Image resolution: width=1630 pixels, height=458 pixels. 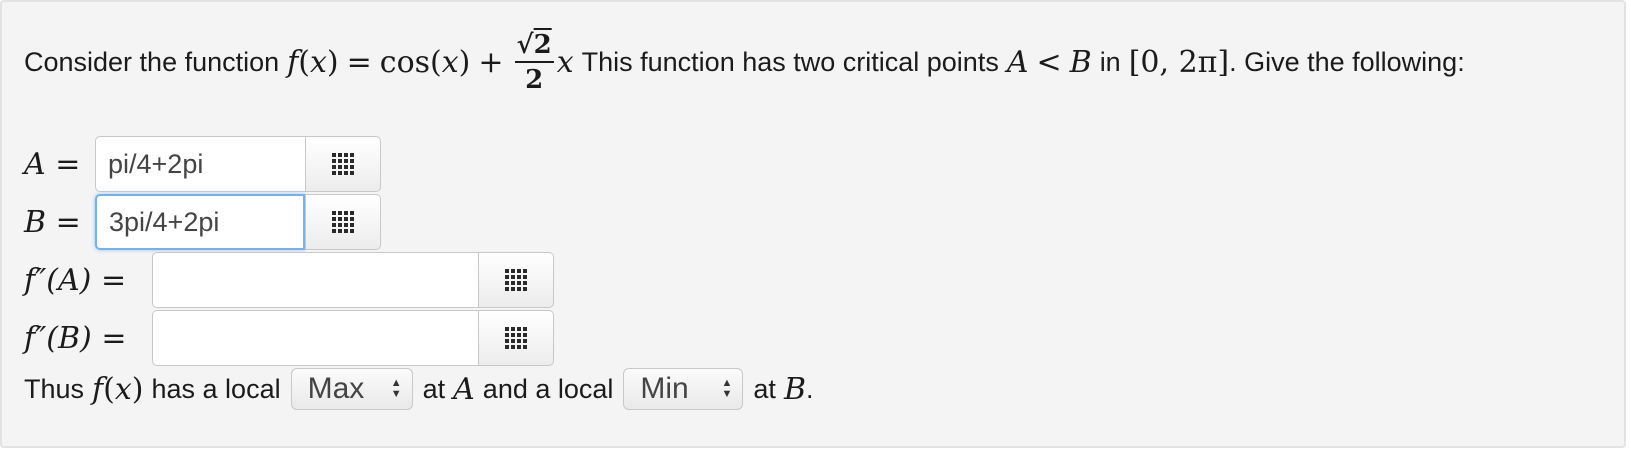 What do you see at coordinates (1179, 62) in the screenshot?
I see `interval: [0, 2π]` at bounding box center [1179, 62].